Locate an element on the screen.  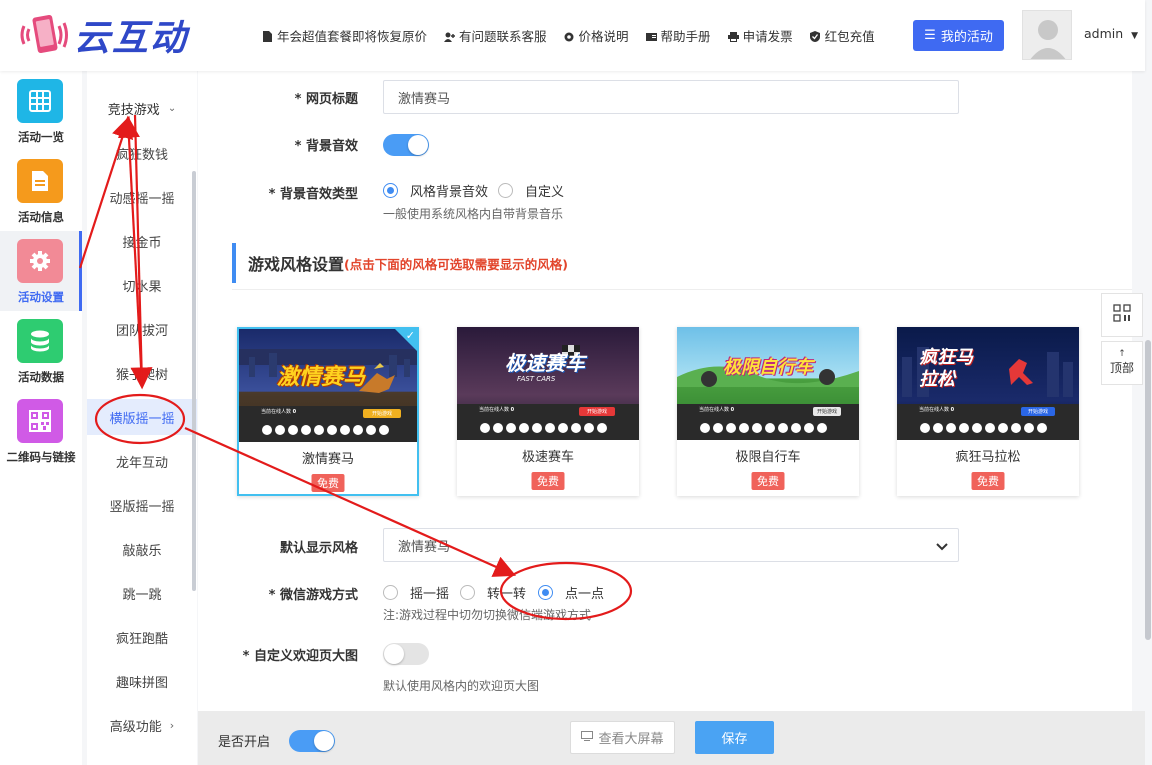
sub-item: 切水果 is located at coordinates (142, 285).